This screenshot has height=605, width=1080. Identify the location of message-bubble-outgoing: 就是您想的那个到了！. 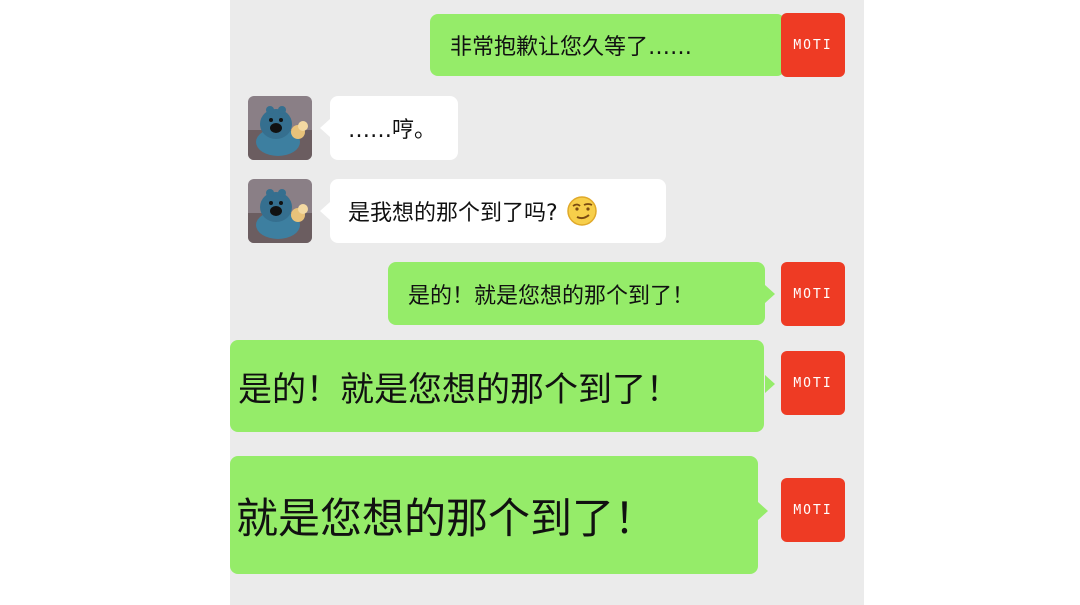
(494, 515).